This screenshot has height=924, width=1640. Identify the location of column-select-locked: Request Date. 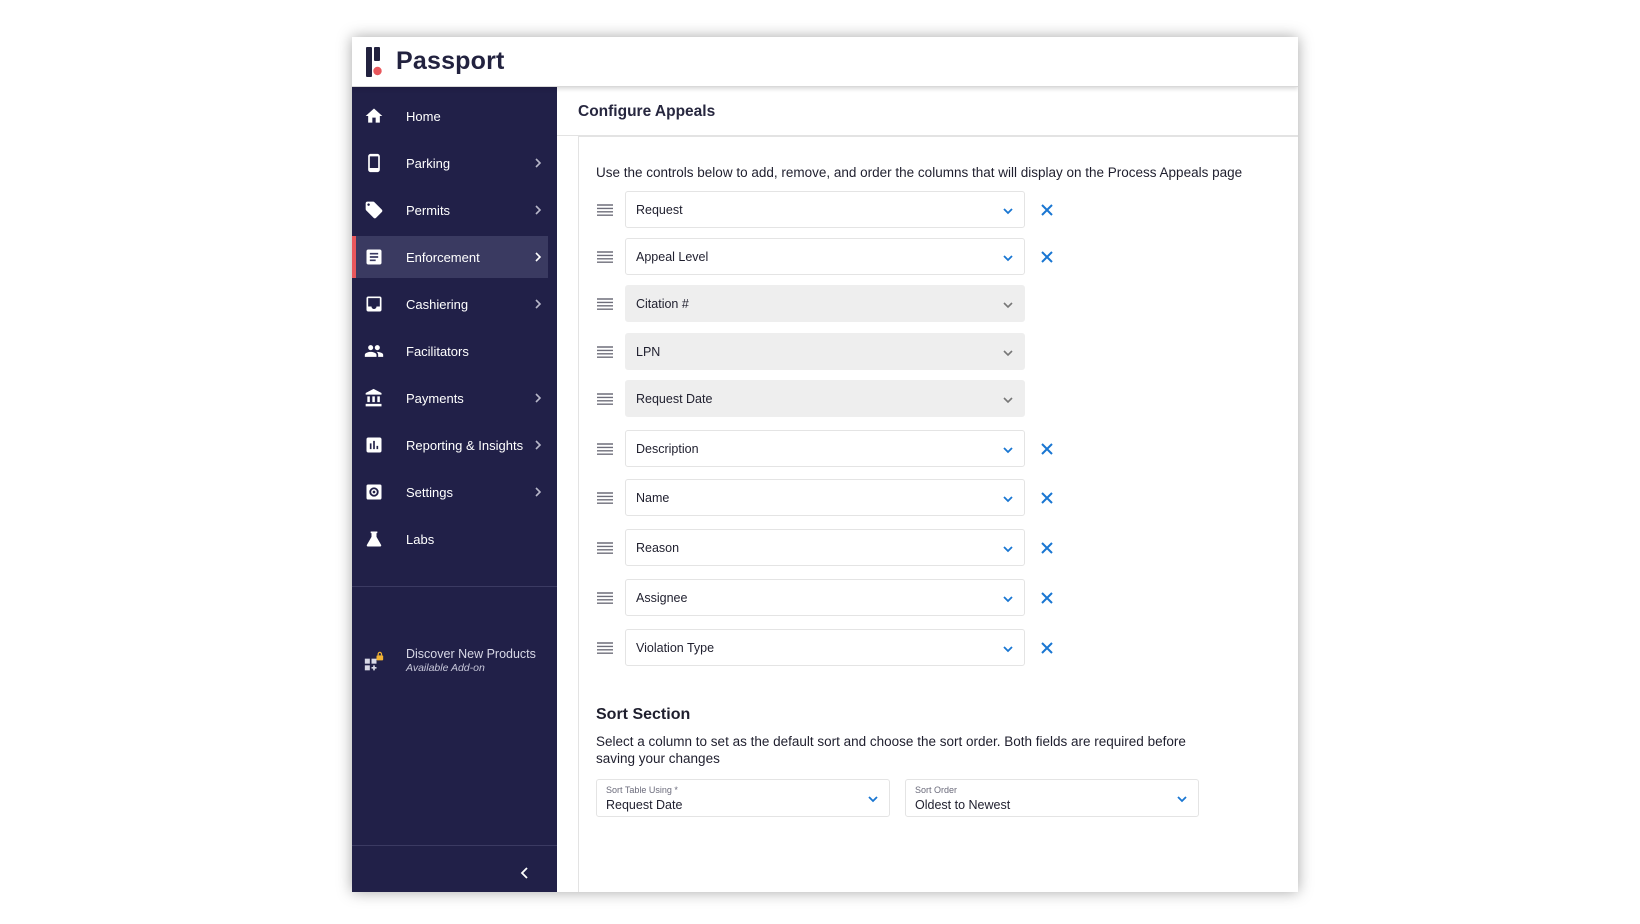
(825, 398).